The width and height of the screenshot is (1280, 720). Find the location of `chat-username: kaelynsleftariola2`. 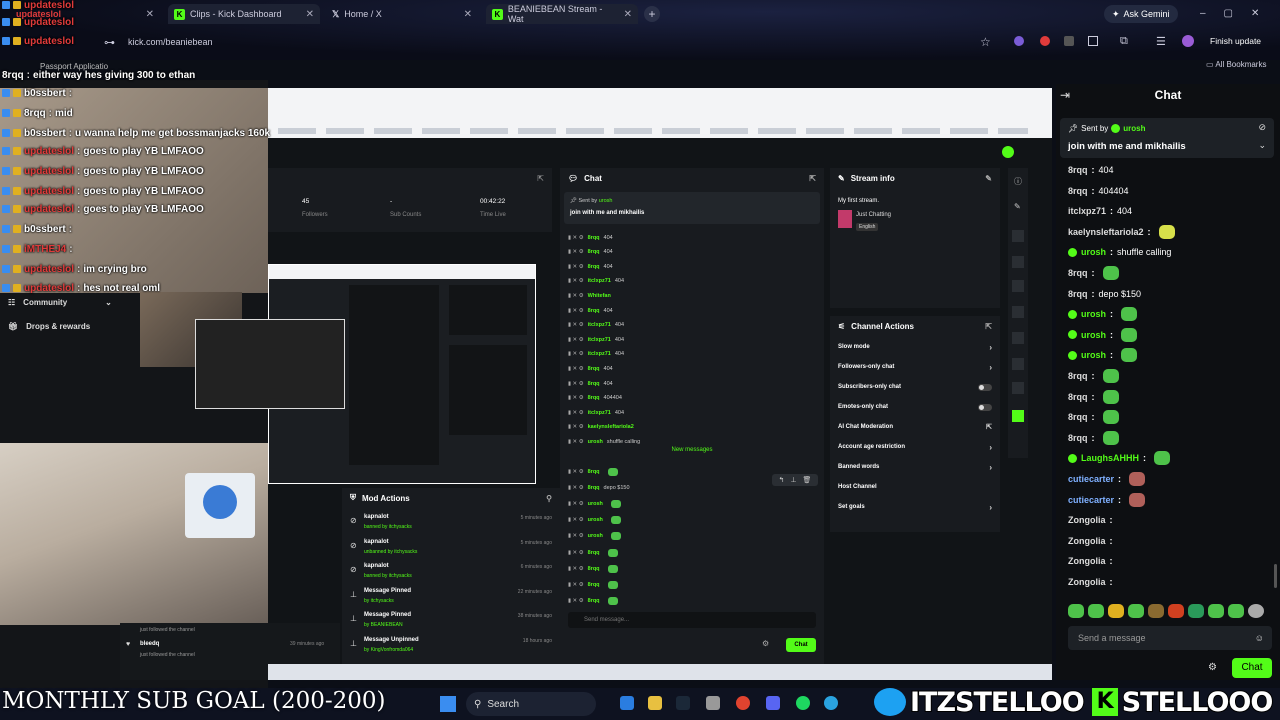

chat-username: kaelynsleftariola2 is located at coordinates (1106, 232).